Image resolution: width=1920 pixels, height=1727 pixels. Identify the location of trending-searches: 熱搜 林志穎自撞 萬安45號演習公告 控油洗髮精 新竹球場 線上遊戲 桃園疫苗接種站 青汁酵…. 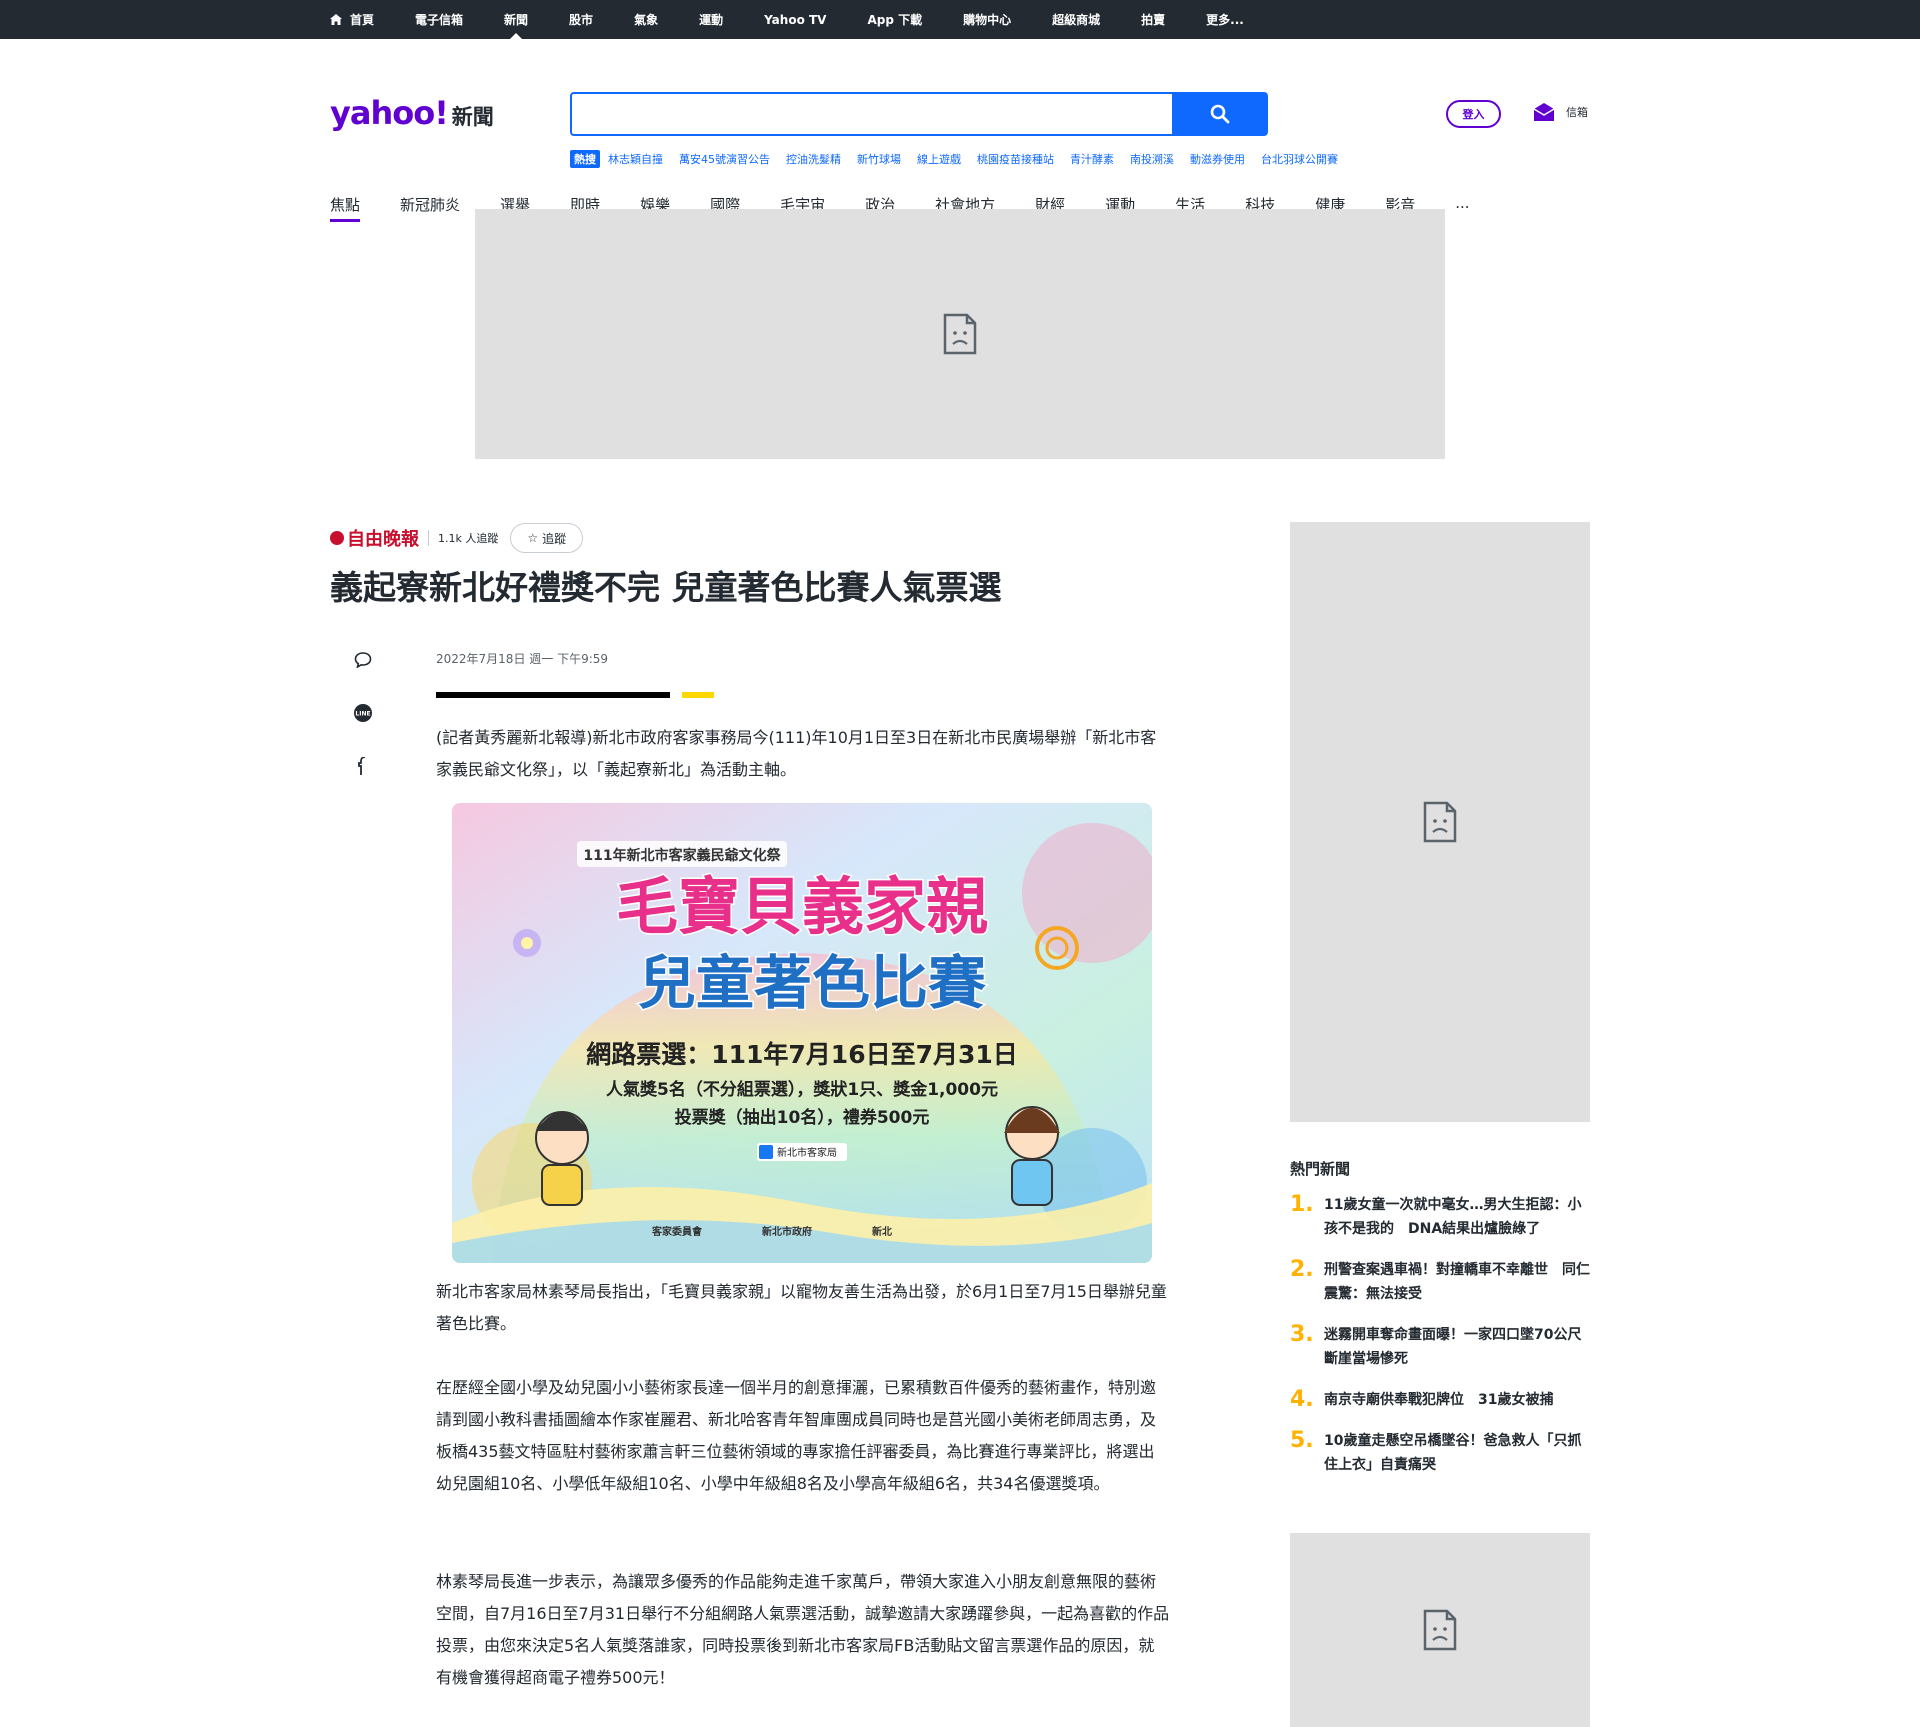
(962, 159).